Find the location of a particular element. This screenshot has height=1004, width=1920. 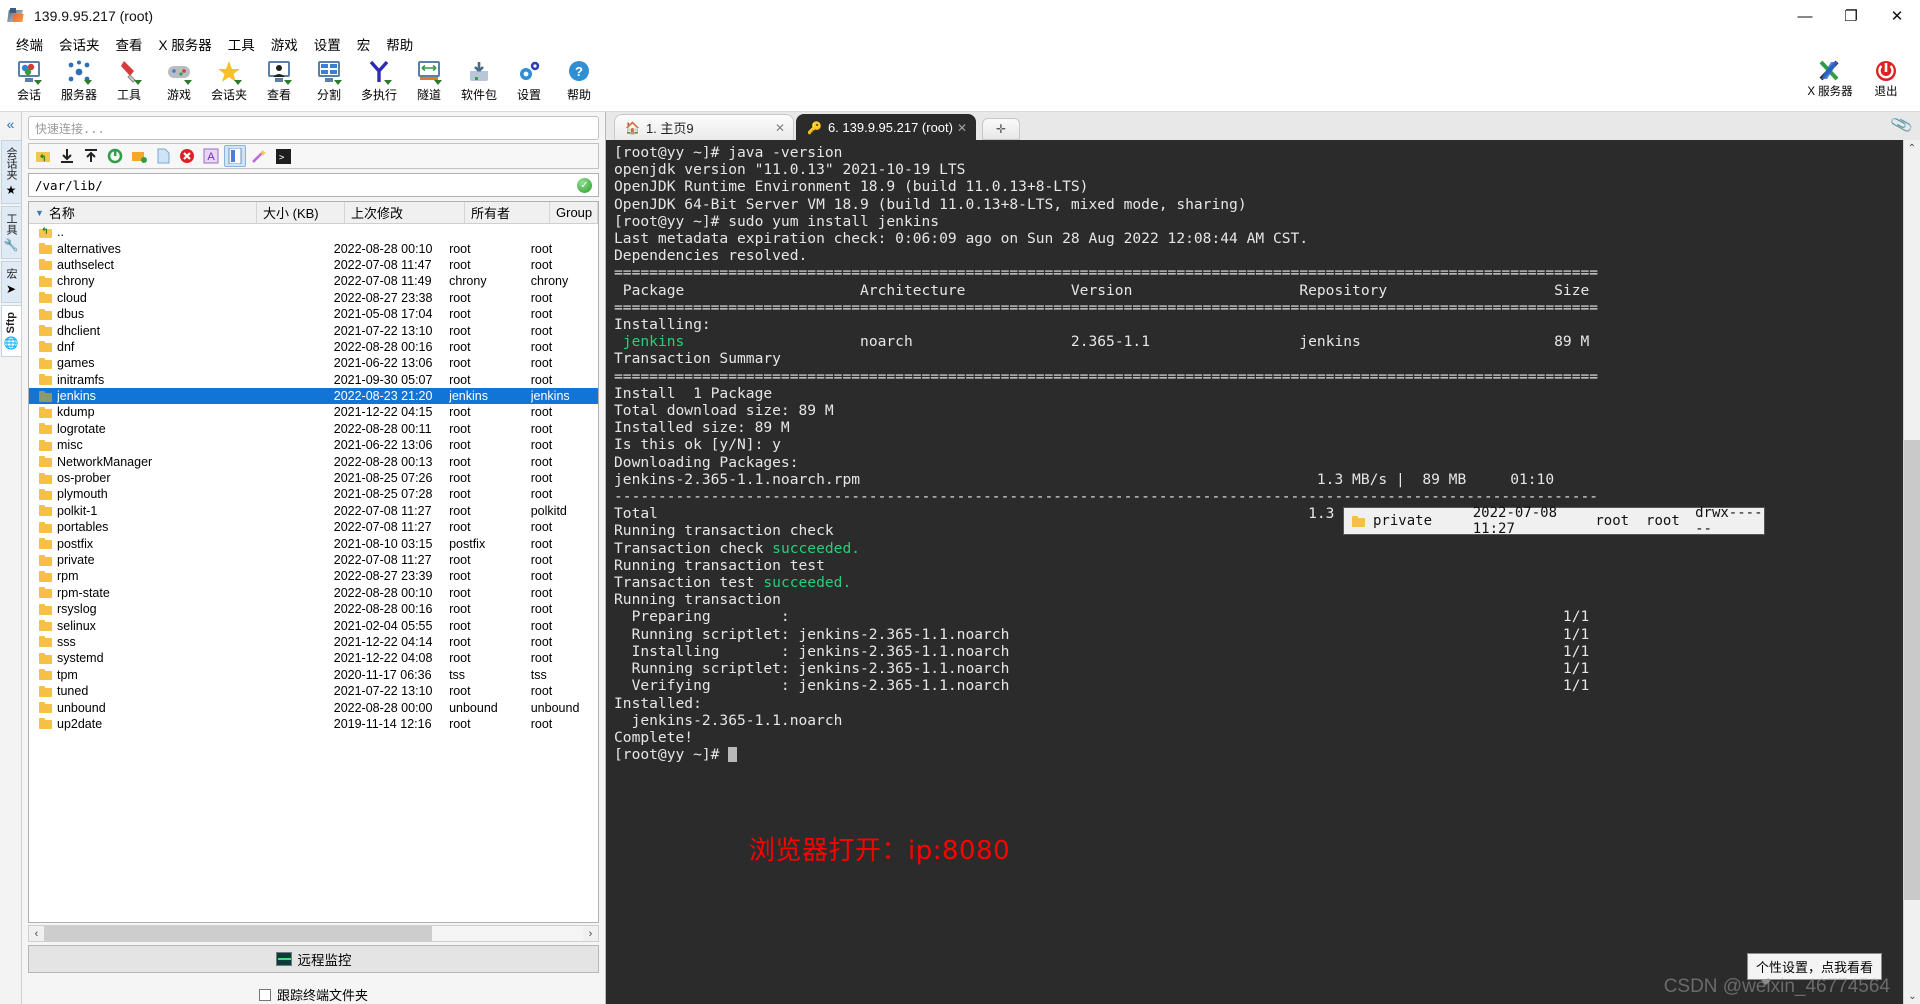

toolbar-exit-button: 退出 is located at coordinates (1886, 77).